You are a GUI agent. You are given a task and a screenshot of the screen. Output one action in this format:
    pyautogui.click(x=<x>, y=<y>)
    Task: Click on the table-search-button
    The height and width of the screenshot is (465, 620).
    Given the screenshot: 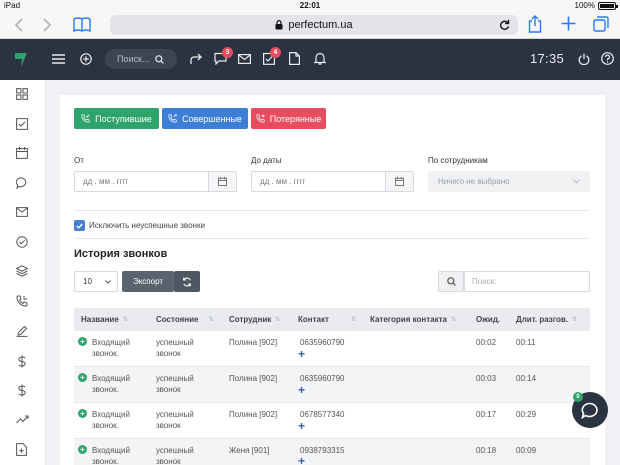 What is the action you would take?
    pyautogui.click(x=451, y=281)
    